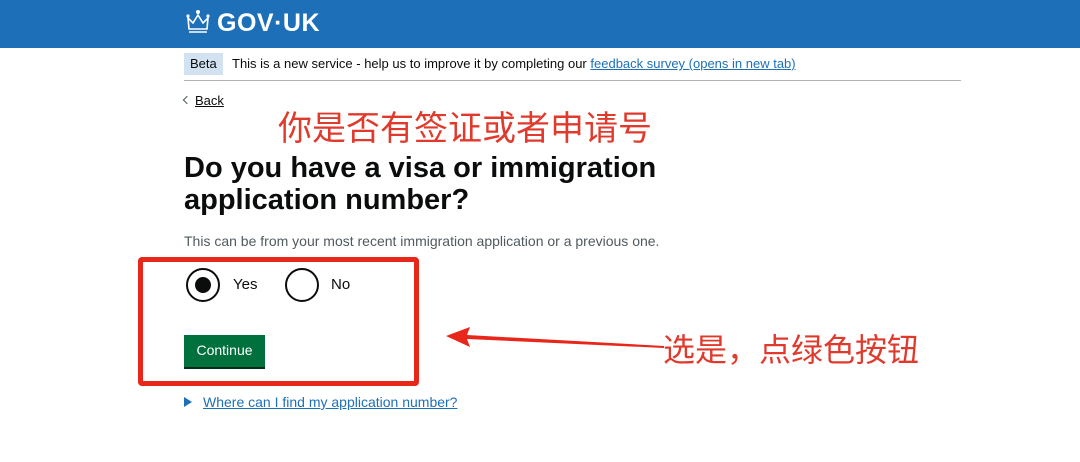 The width and height of the screenshot is (1080, 462). I want to click on govuk-logo-text: GOV·UK, so click(268, 23).